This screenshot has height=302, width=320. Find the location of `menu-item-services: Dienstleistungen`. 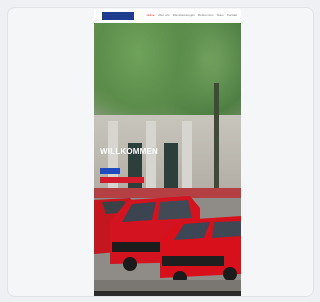

menu-item-services: Dienstleistungen is located at coordinates (184, 15).